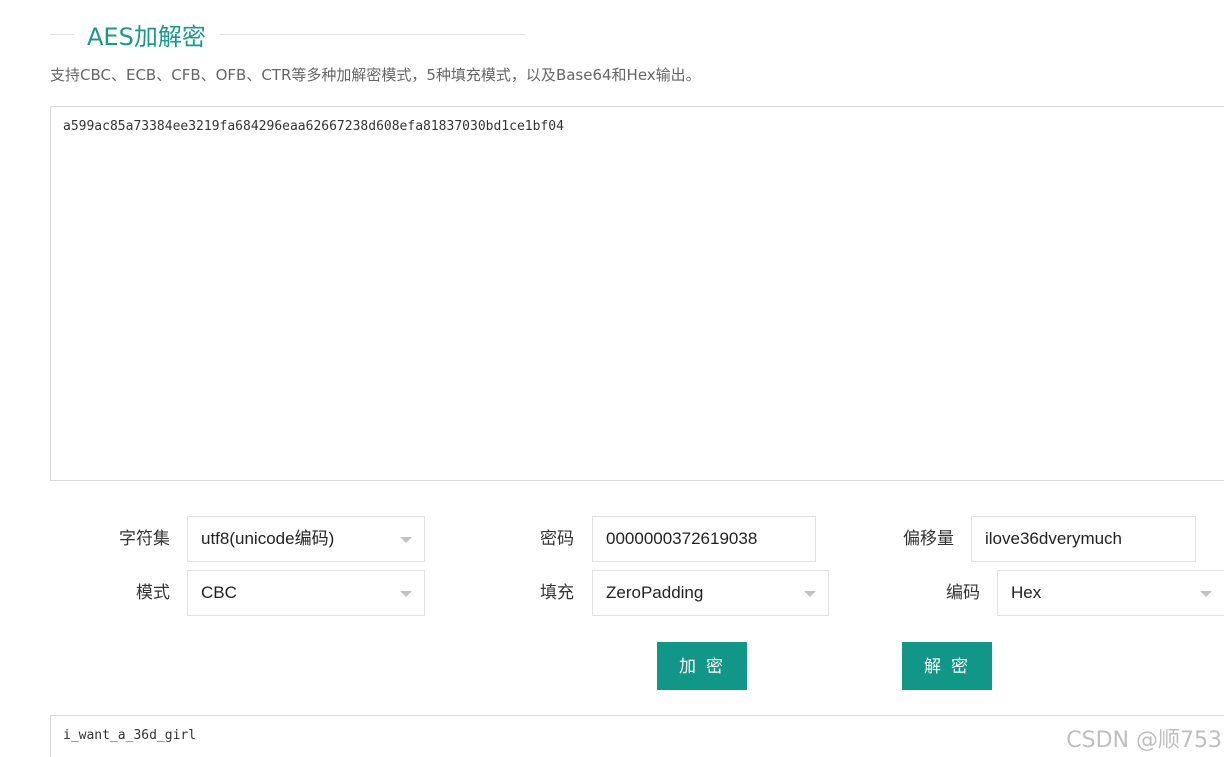  What do you see at coordinates (146, 36) in the screenshot?
I see `page-title: AES加解密` at bounding box center [146, 36].